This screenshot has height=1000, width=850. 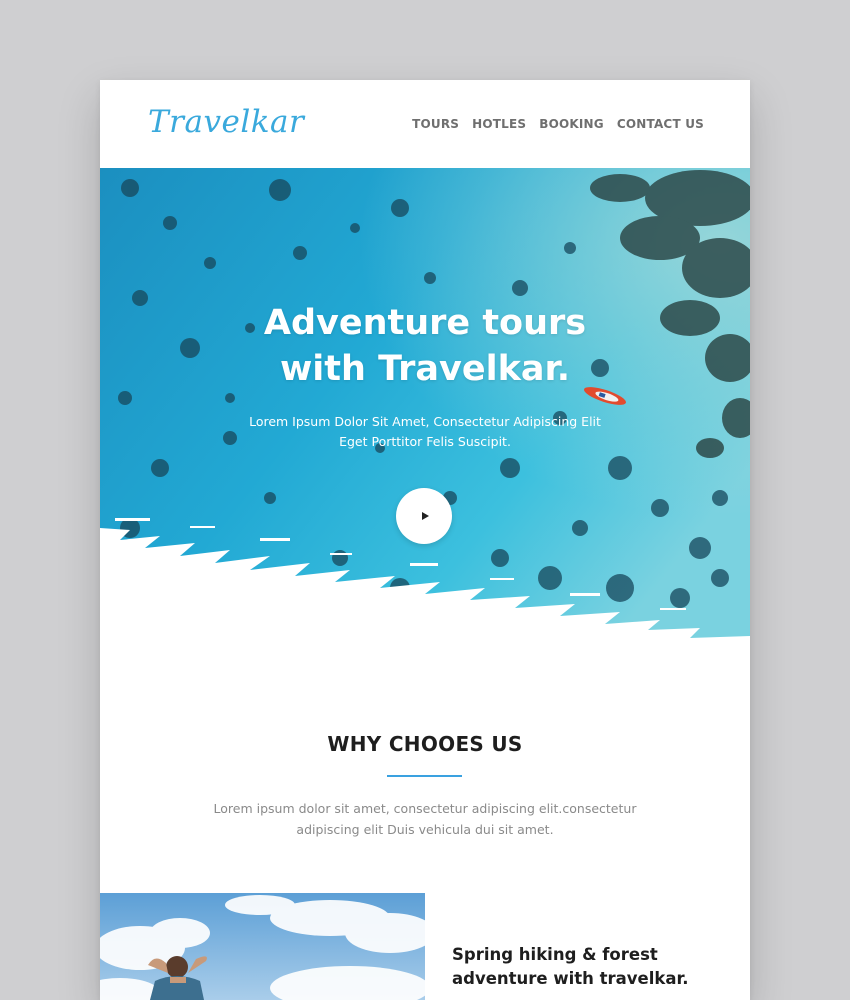 I want to click on section-title: WHY CHOOES US, so click(x=425, y=744).